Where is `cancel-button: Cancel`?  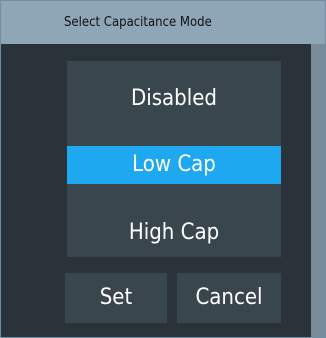 cancel-button: Cancel is located at coordinates (229, 298).